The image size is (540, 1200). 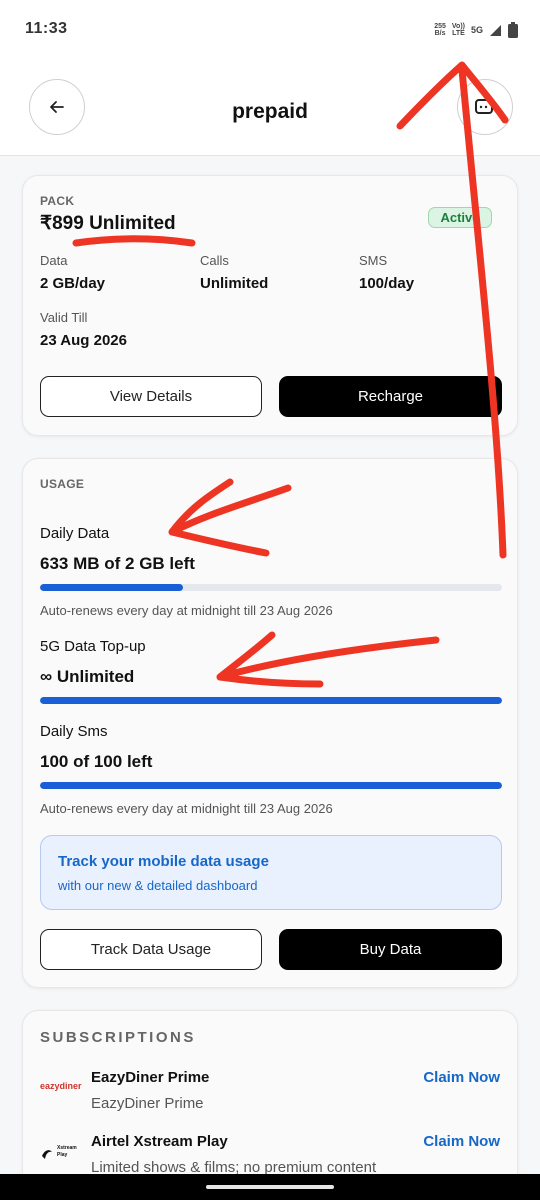 What do you see at coordinates (158, 885) in the screenshot?
I see `promo-subtitle: with our new & detailed dashboard` at bounding box center [158, 885].